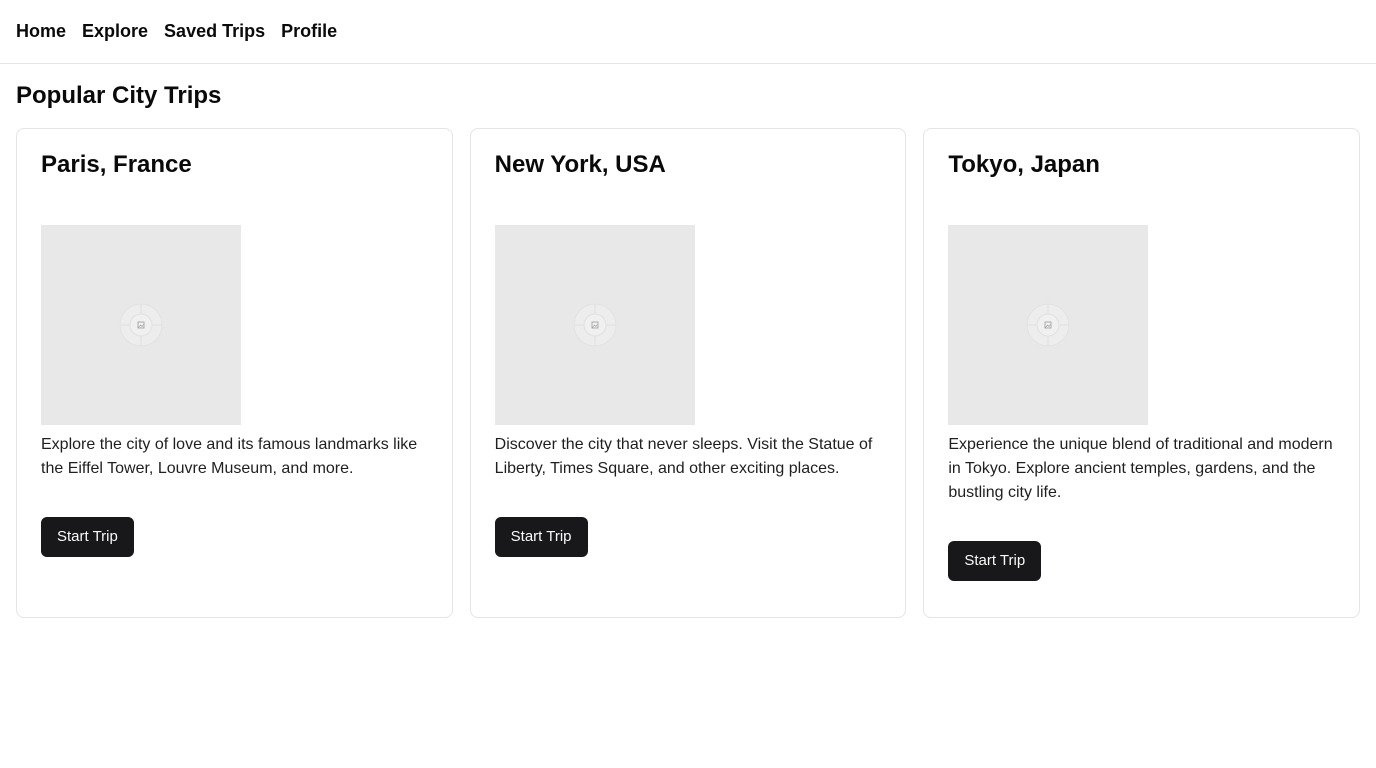 This screenshot has width=1376, height=768. What do you see at coordinates (688, 32) in the screenshot?
I see `top-navbar: Home Explore Saved Trips Profile` at bounding box center [688, 32].